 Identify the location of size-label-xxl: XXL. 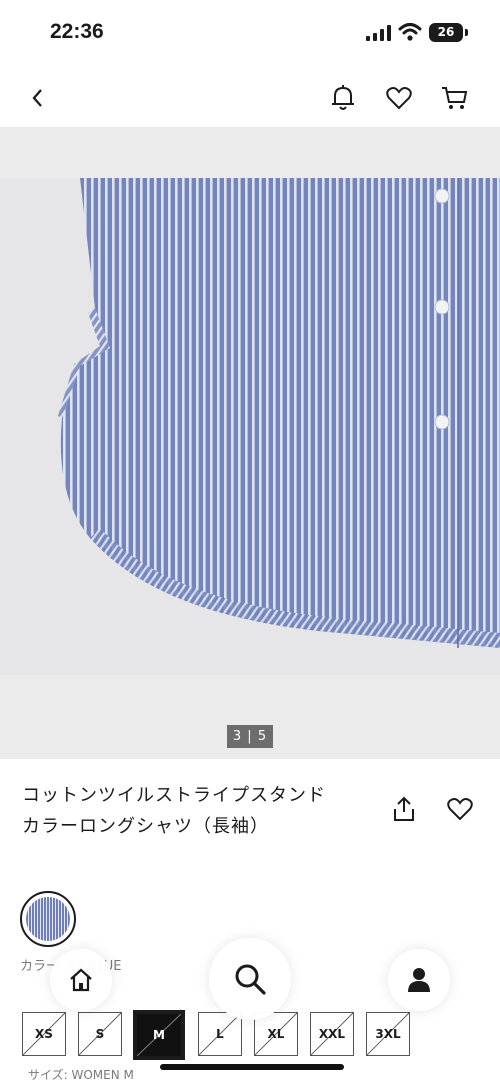
(332, 1034).